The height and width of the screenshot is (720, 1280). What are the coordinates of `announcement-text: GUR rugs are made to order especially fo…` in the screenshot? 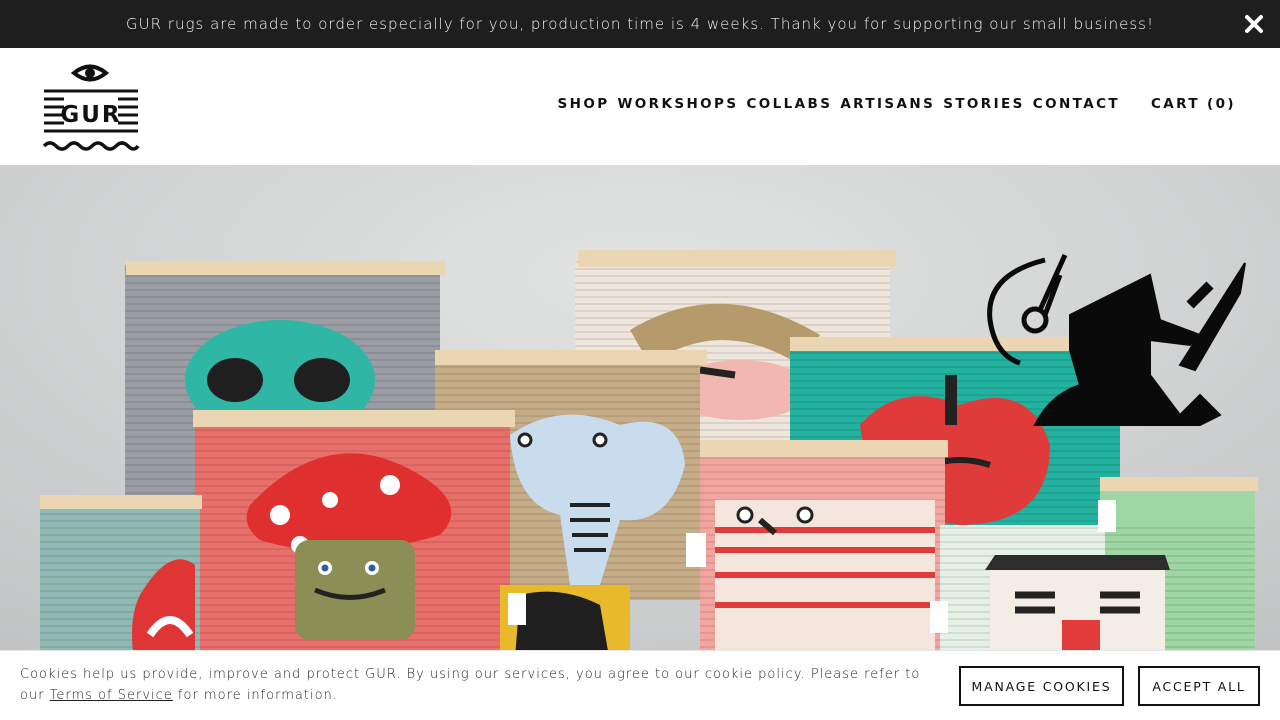 It's located at (640, 24).